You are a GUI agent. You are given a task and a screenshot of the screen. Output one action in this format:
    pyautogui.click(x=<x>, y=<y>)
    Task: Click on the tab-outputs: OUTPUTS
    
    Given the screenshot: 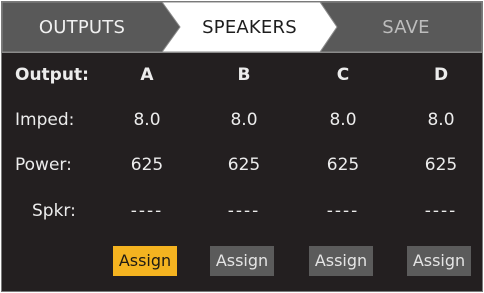 What is the action you would take?
    pyautogui.click(x=92, y=27)
    